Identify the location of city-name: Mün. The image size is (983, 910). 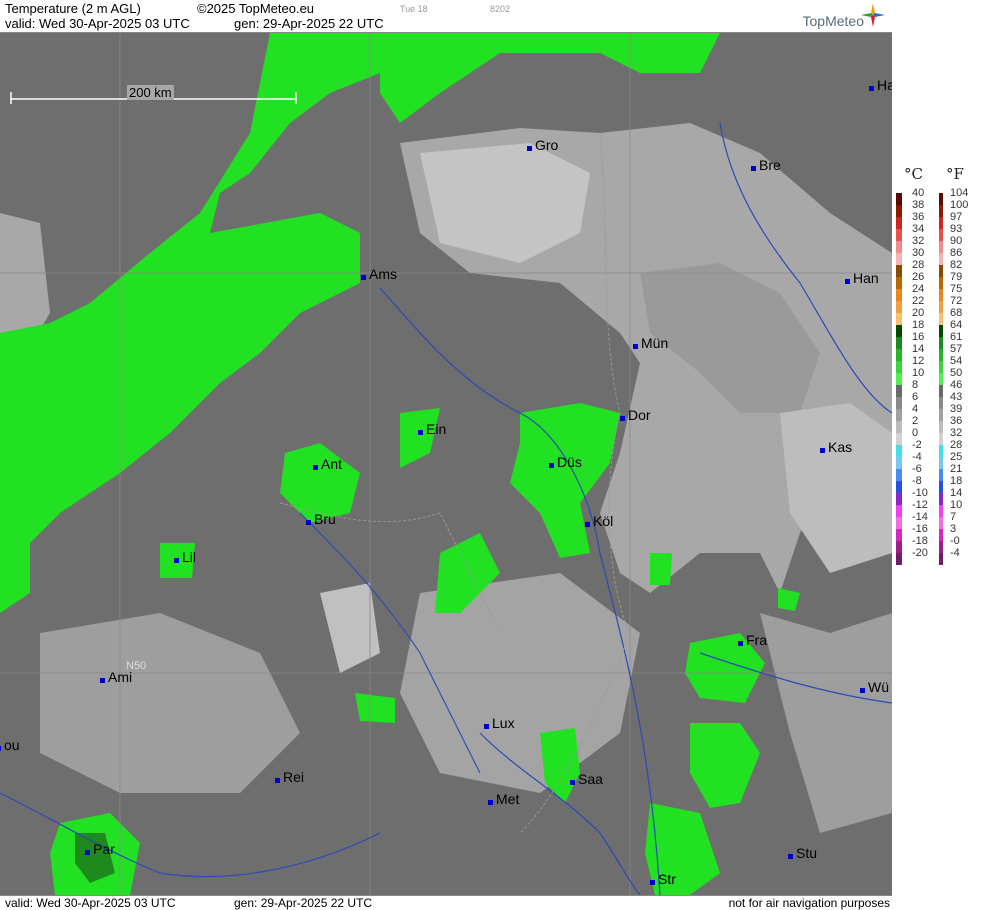
(655, 343).